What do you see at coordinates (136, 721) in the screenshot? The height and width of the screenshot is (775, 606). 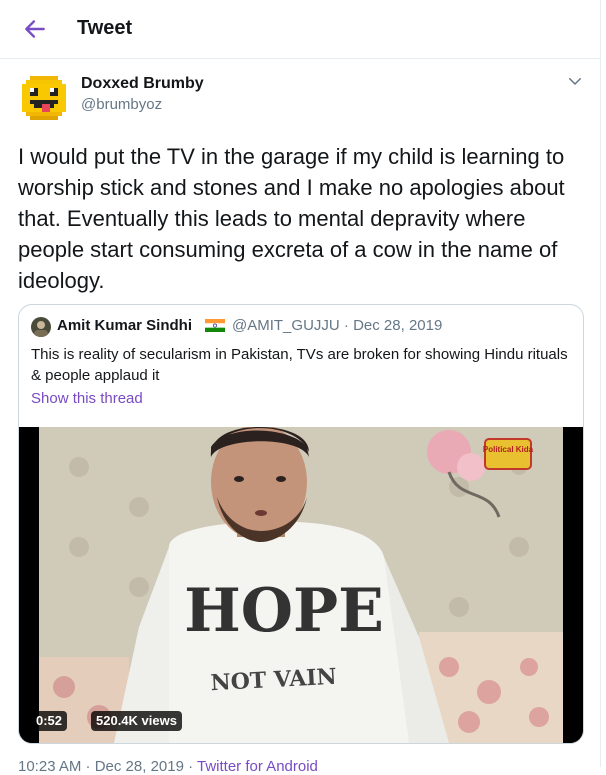 I see `video-views-badge: 520.4K views` at bounding box center [136, 721].